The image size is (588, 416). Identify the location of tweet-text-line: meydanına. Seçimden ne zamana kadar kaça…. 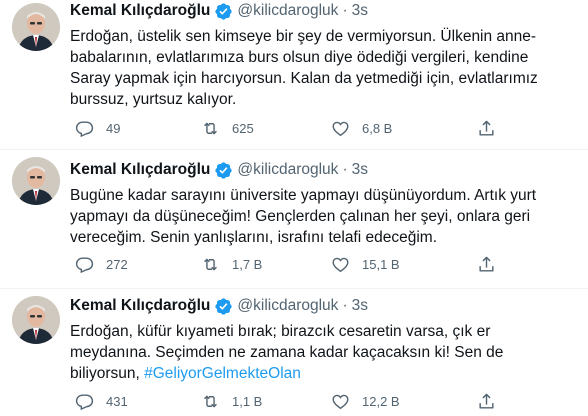
(287, 352).